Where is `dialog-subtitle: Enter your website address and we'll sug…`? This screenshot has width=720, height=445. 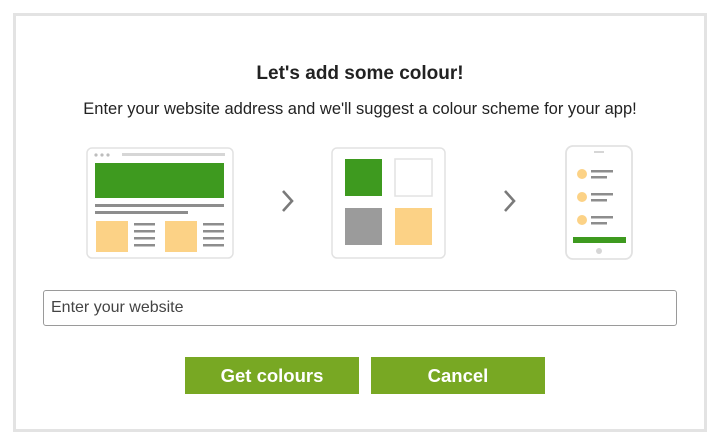 dialog-subtitle: Enter your website address and we'll sug… is located at coordinates (360, 109).